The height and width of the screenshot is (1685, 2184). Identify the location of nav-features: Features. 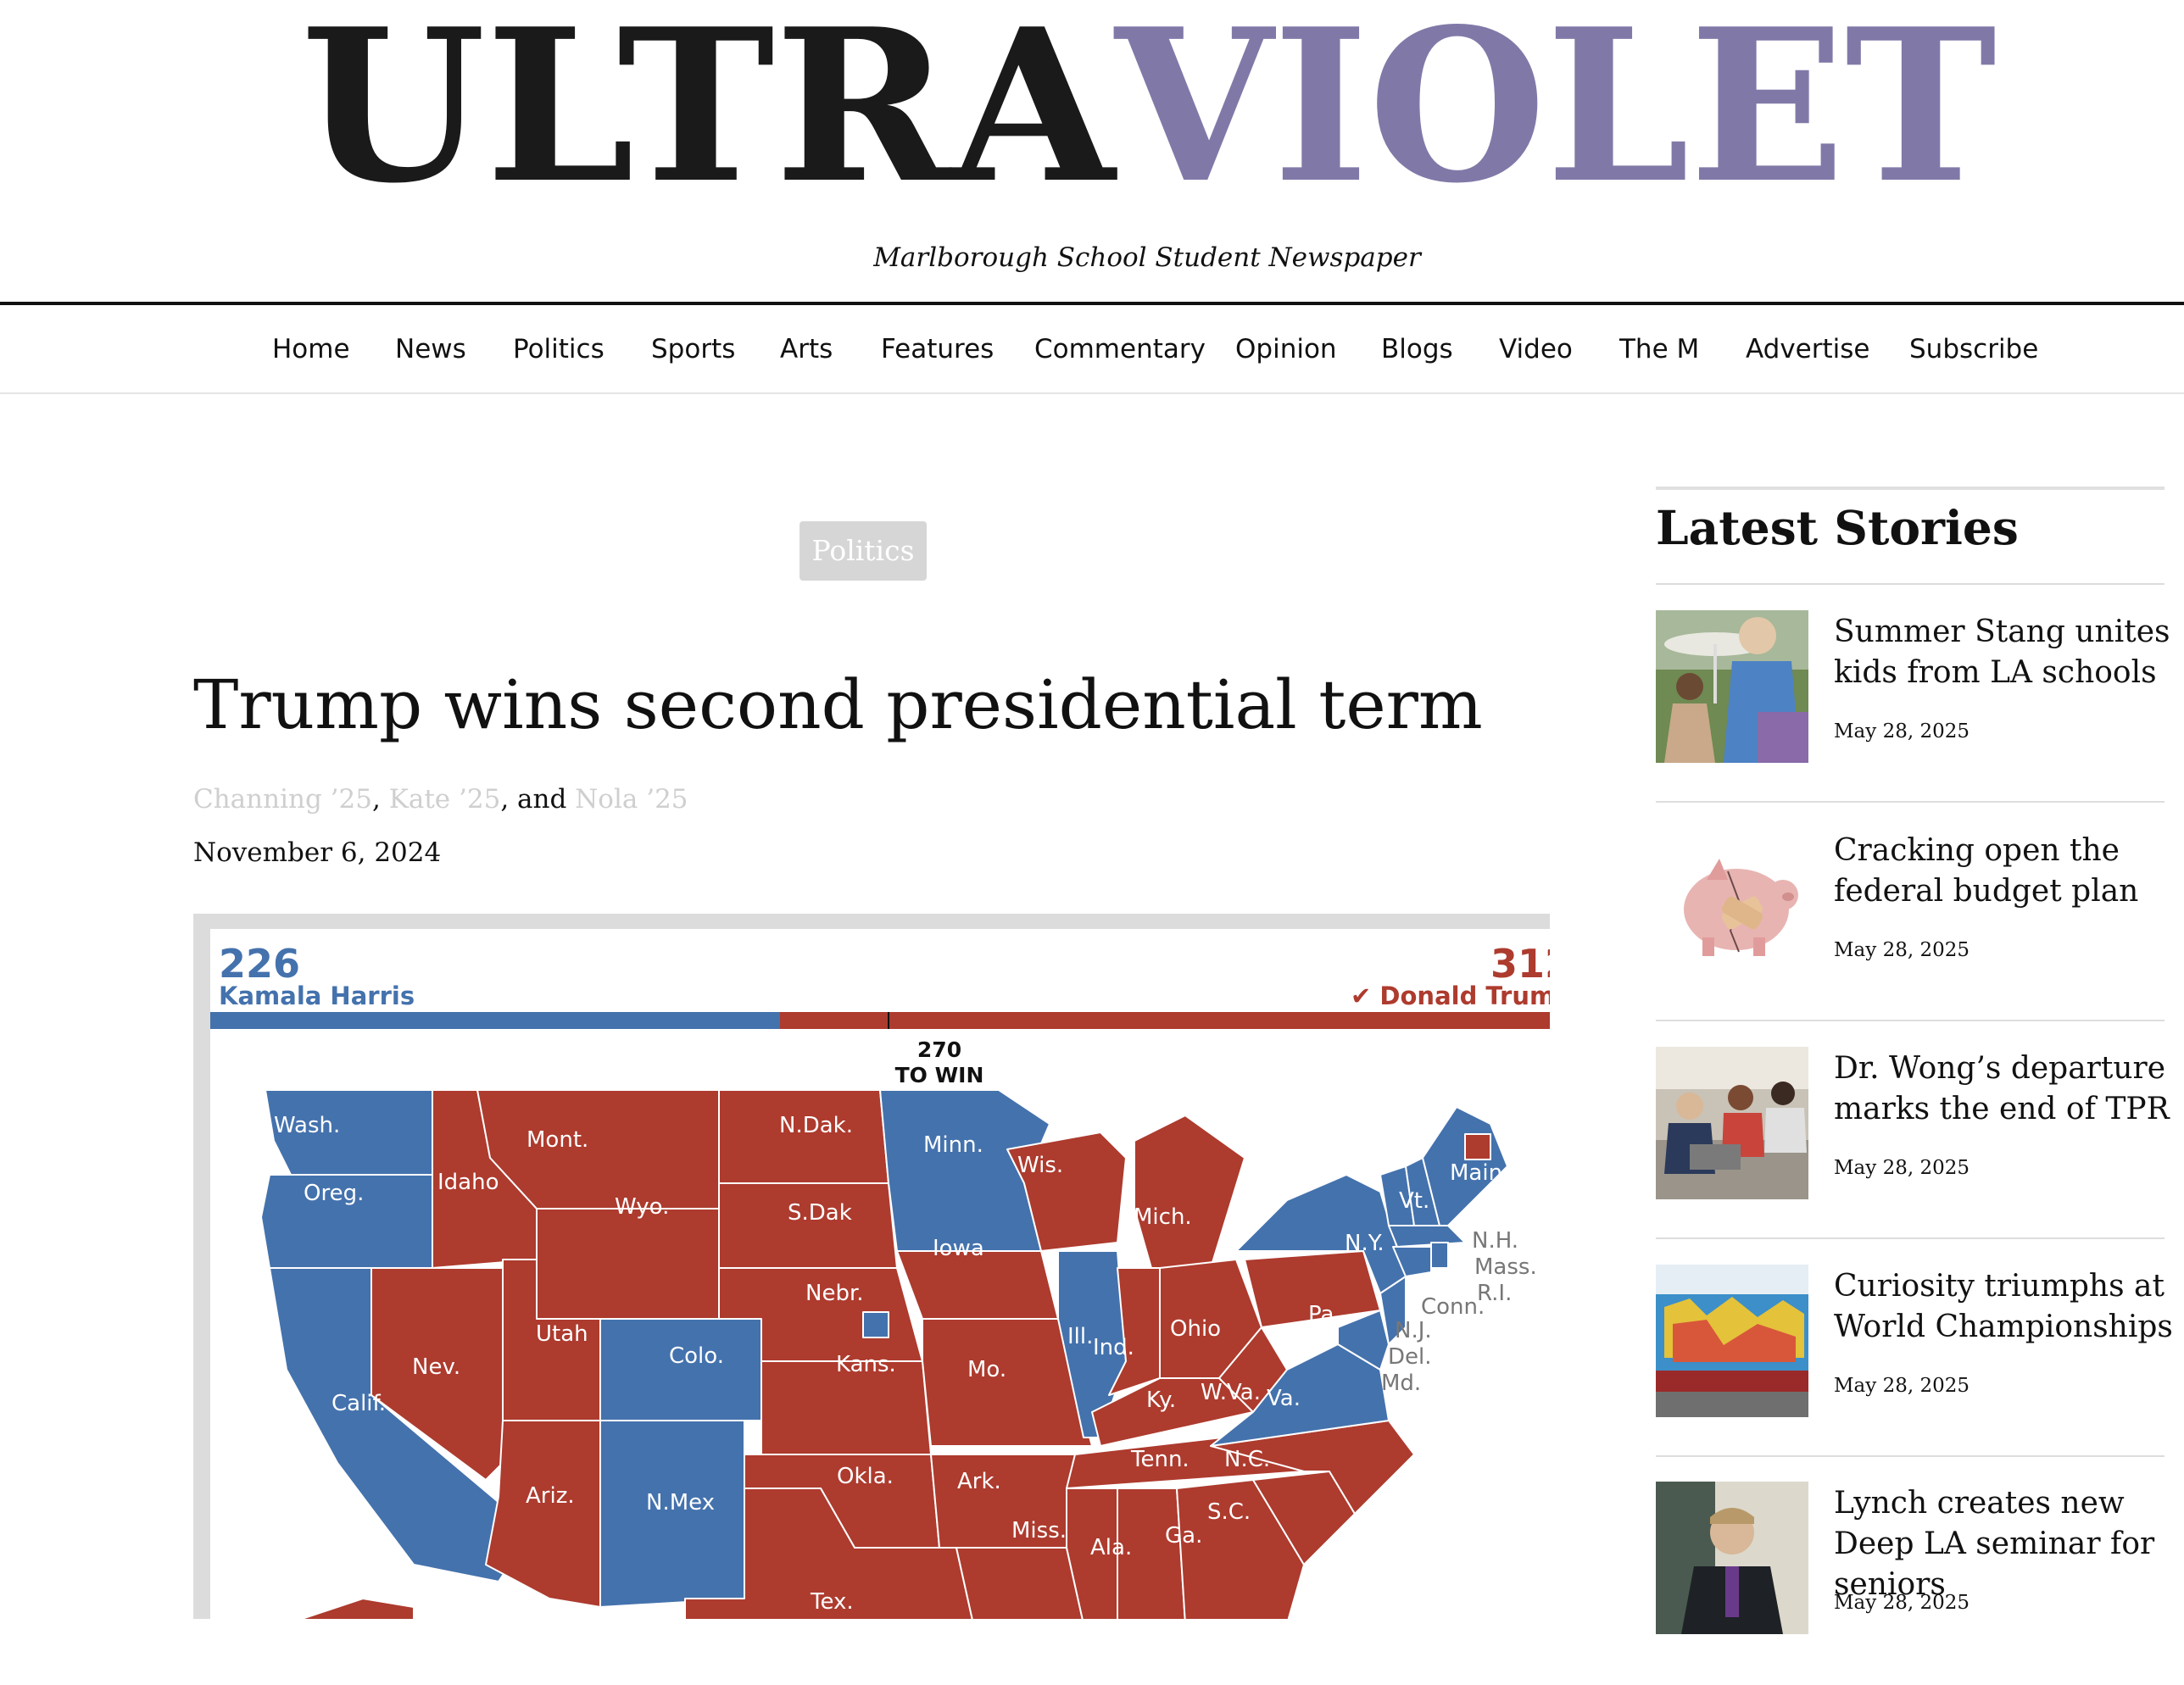
(937, 349).